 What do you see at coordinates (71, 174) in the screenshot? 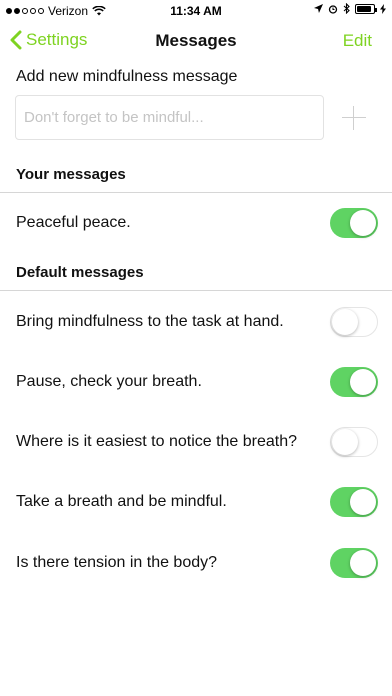
I see `section-header-your-messages: Your messages` at bounding box center [71, 174].